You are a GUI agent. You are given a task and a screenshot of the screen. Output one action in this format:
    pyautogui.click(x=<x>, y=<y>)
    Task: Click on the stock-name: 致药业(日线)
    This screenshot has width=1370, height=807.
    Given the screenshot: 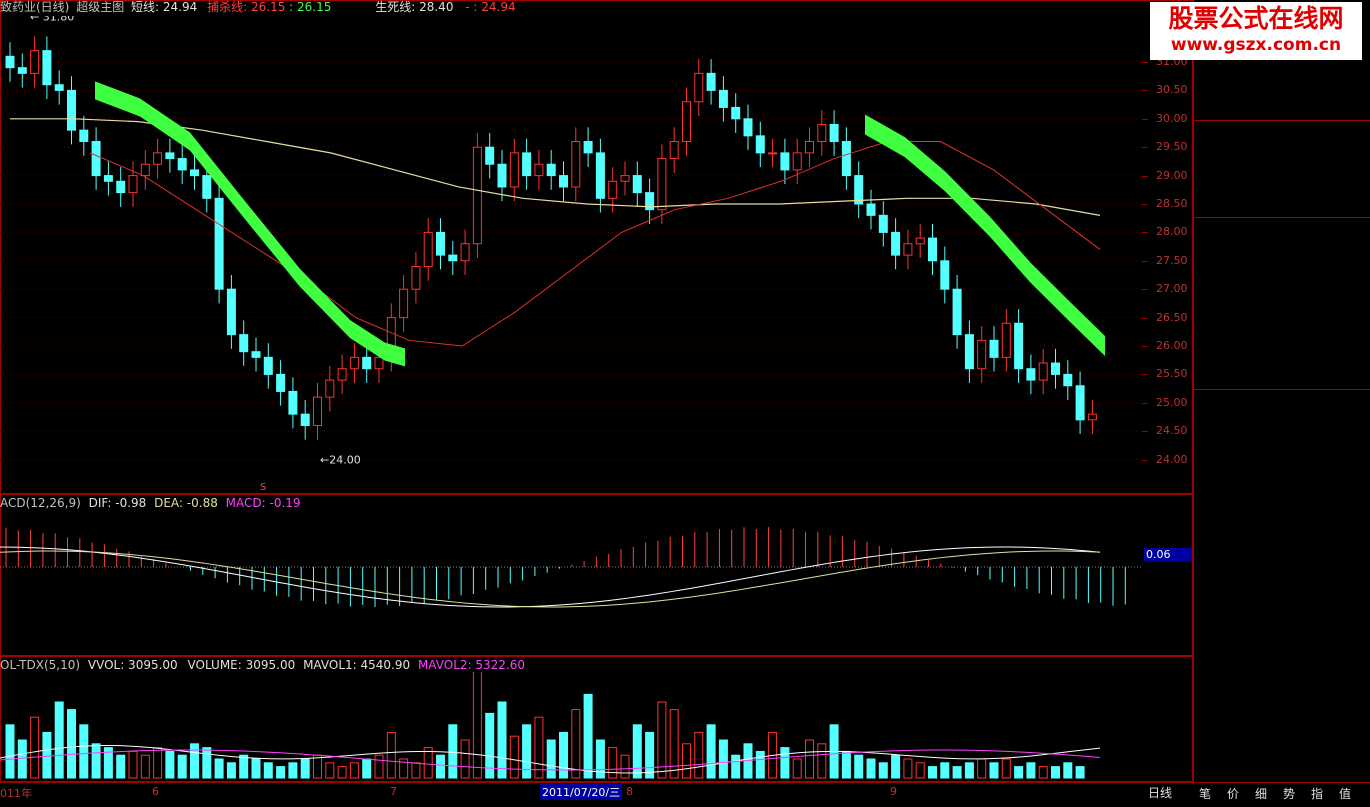 What is the action you would take?
    pyautogui.click(x=35, y=7)
    